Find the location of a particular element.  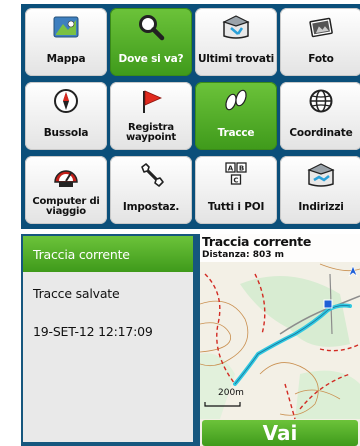

menu-item-label: Tracce is located at coordinates (236, 133).